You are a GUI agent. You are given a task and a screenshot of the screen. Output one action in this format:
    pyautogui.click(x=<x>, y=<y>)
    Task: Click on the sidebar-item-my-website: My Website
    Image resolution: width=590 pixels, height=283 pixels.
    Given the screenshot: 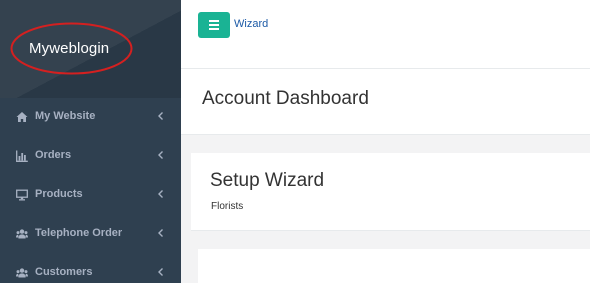 What is the action you would take?
    pyautogui.click(x=90, y=117)
    